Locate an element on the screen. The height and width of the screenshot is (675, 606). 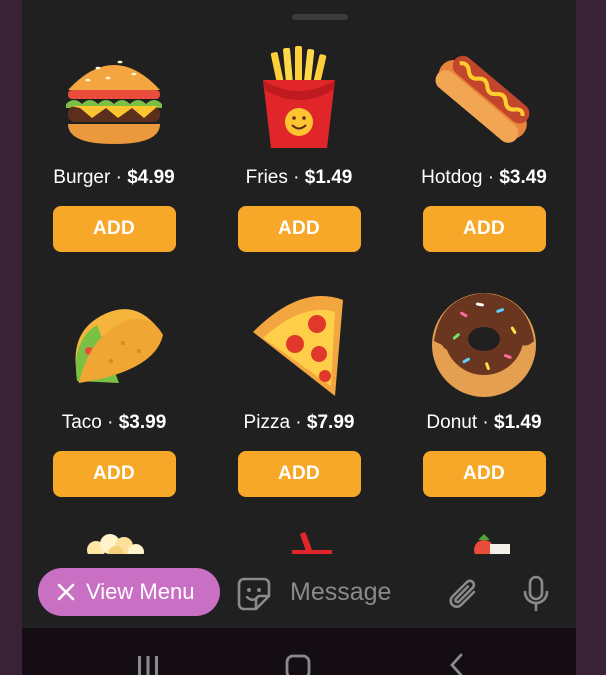
fries-icon is located at coordinates (299, 98).